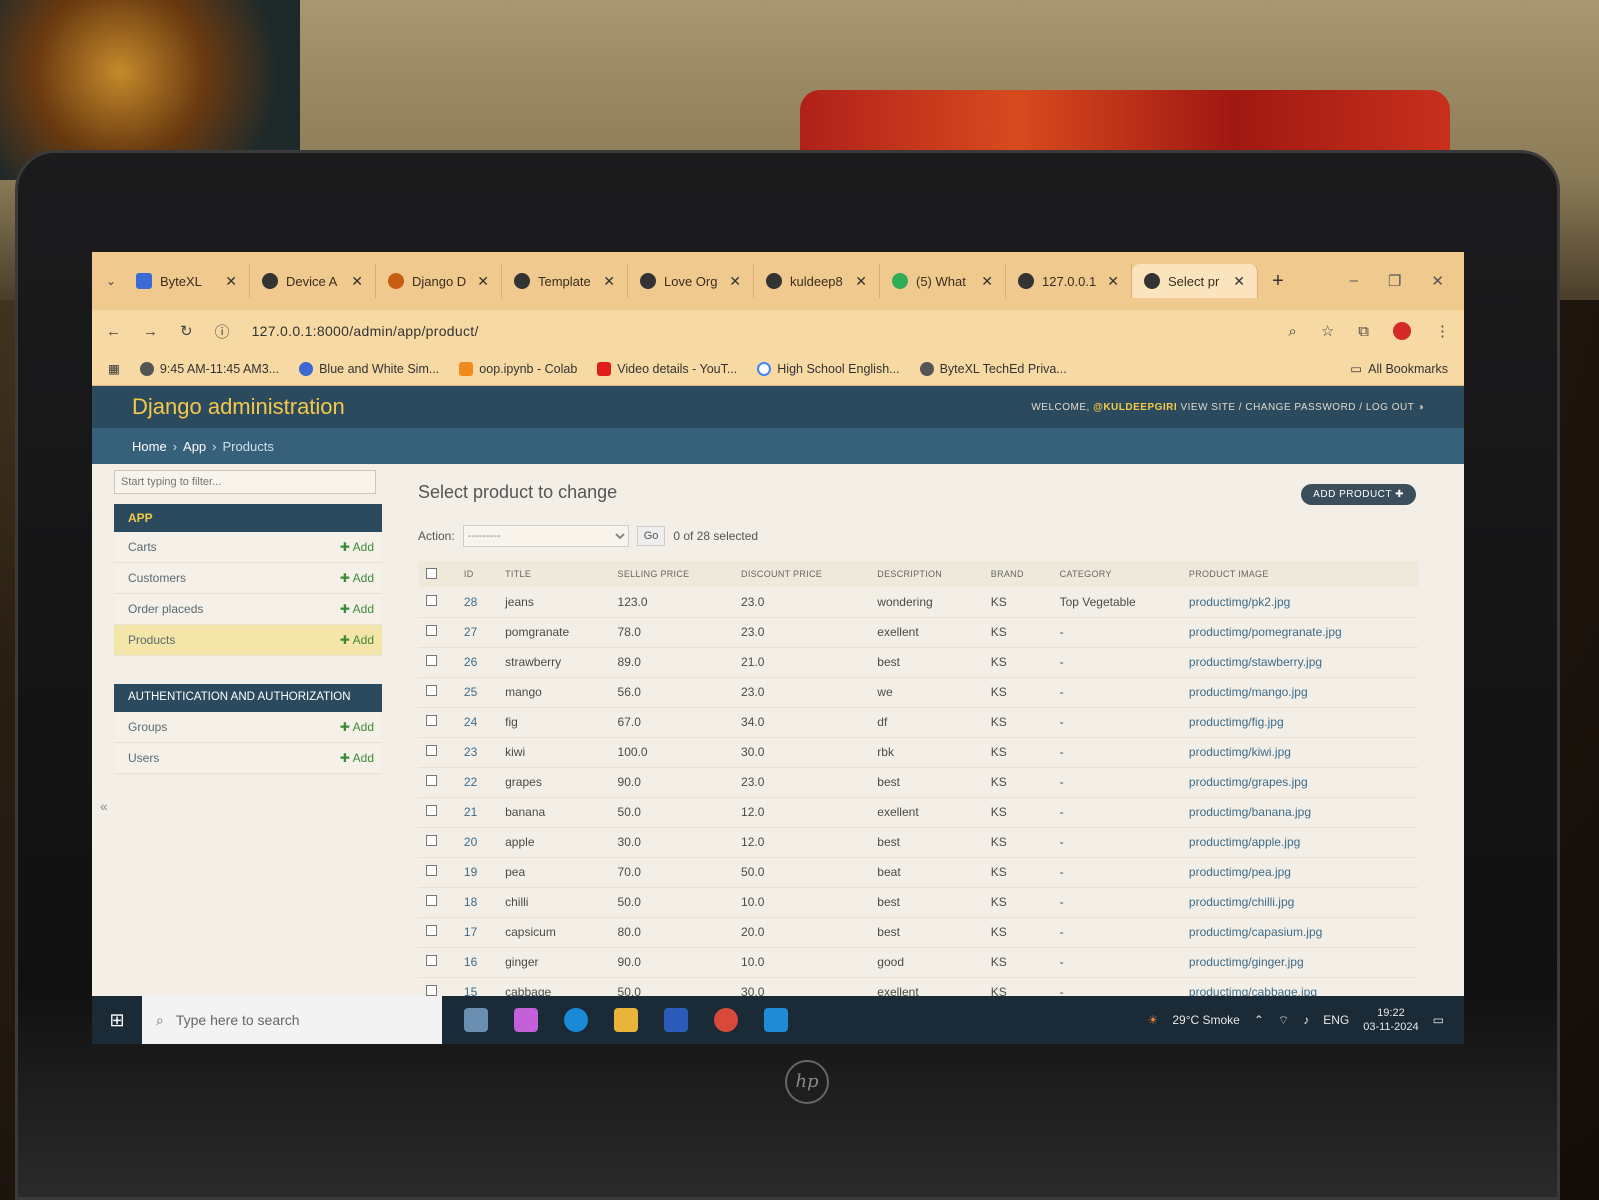 The width and height of the screenshot is (1599, 1200). I want to click on select-all-checkbox, so click(431, 573).